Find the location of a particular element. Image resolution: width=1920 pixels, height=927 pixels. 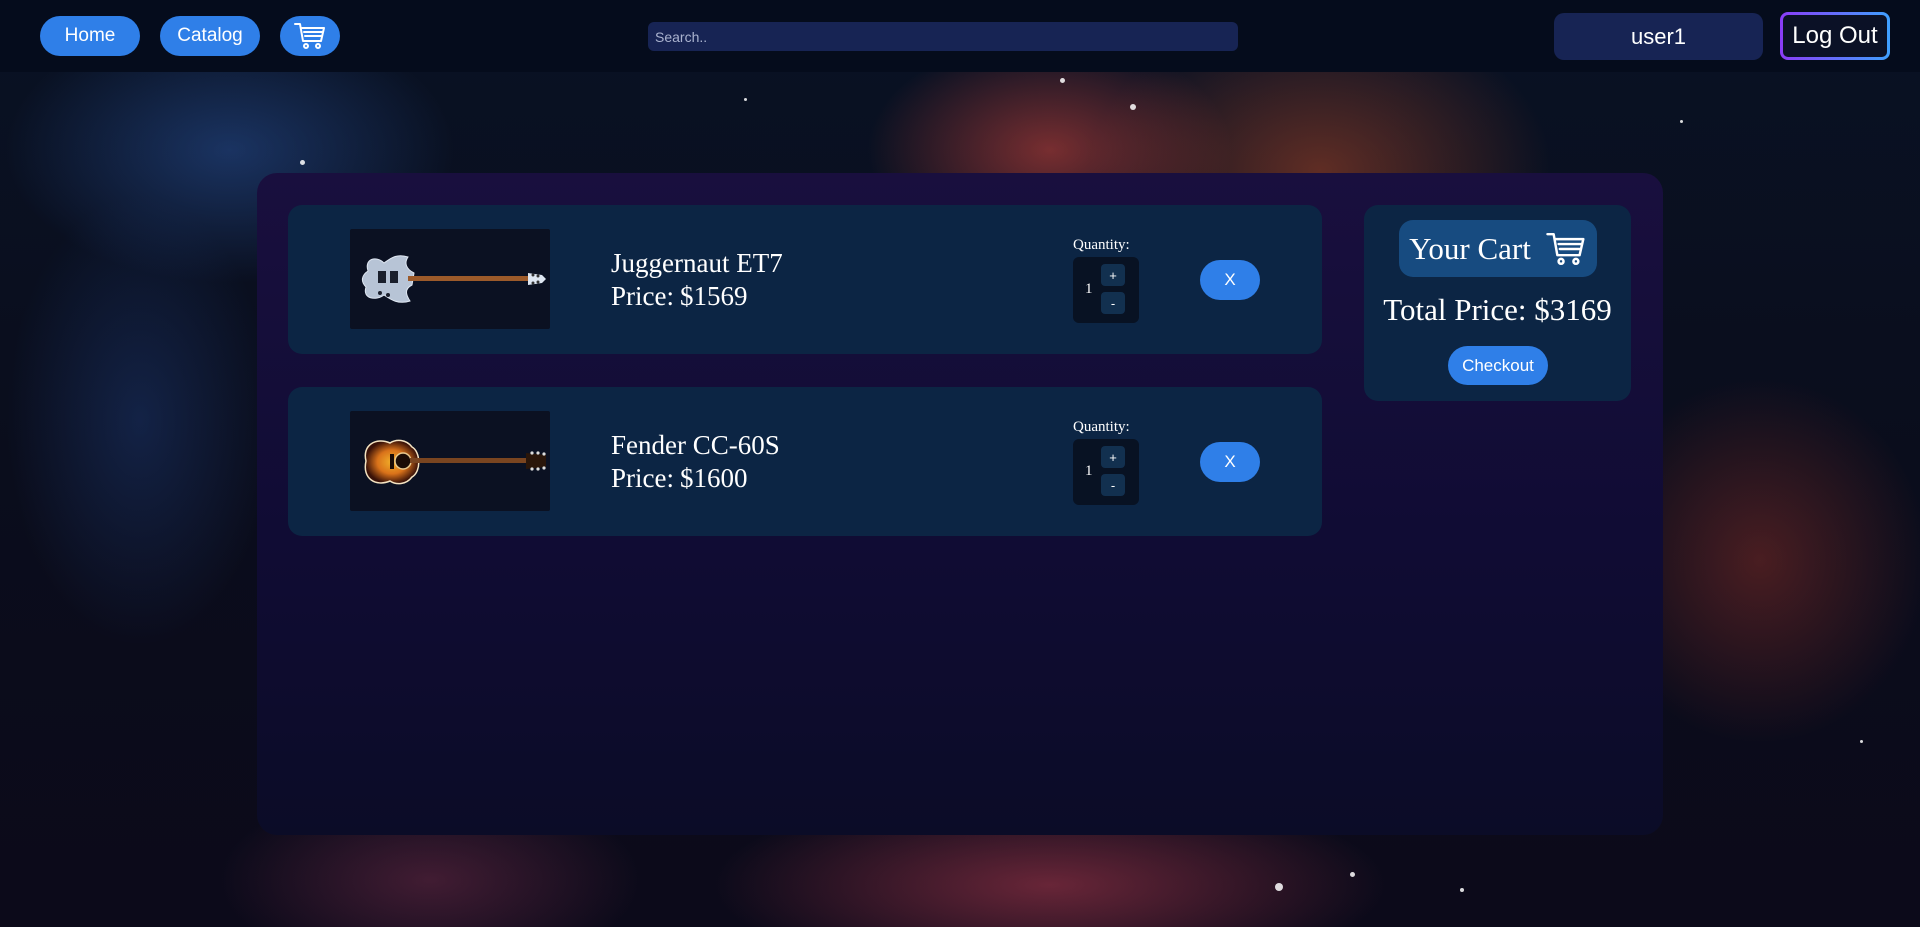

total-price: Total Price: $3169 is located at coordinates (1497, 310).